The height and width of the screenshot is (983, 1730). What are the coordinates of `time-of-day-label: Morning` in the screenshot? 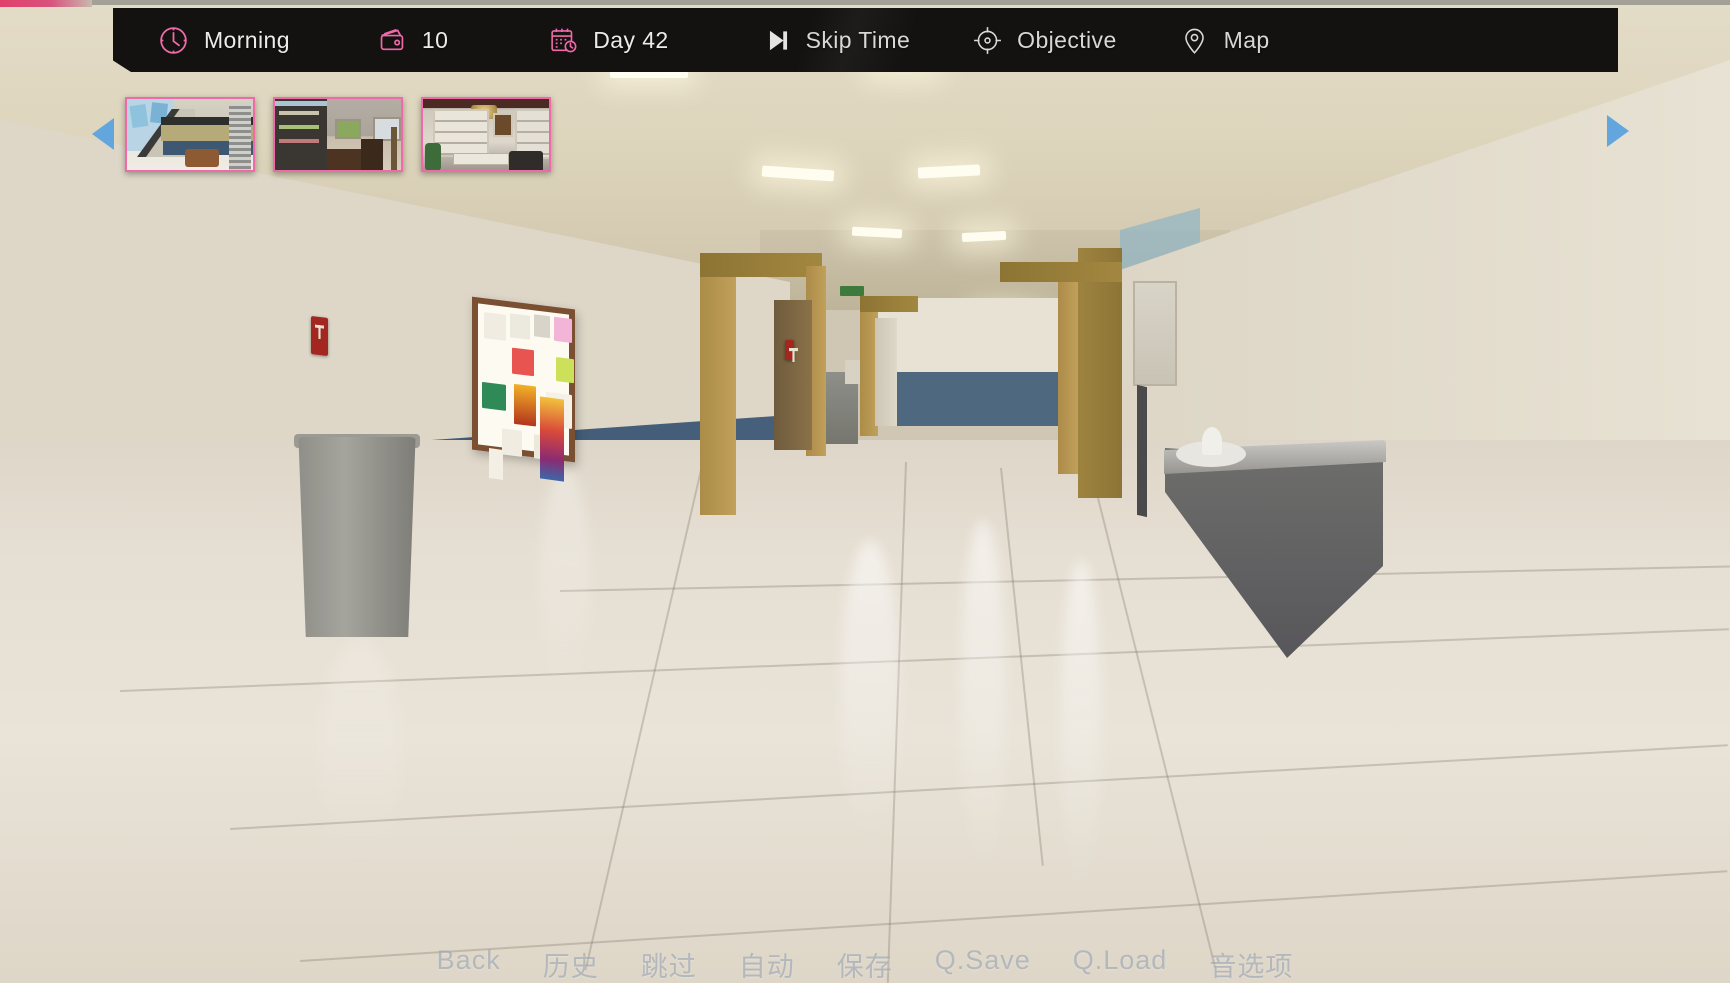 It's located at (247, 39).